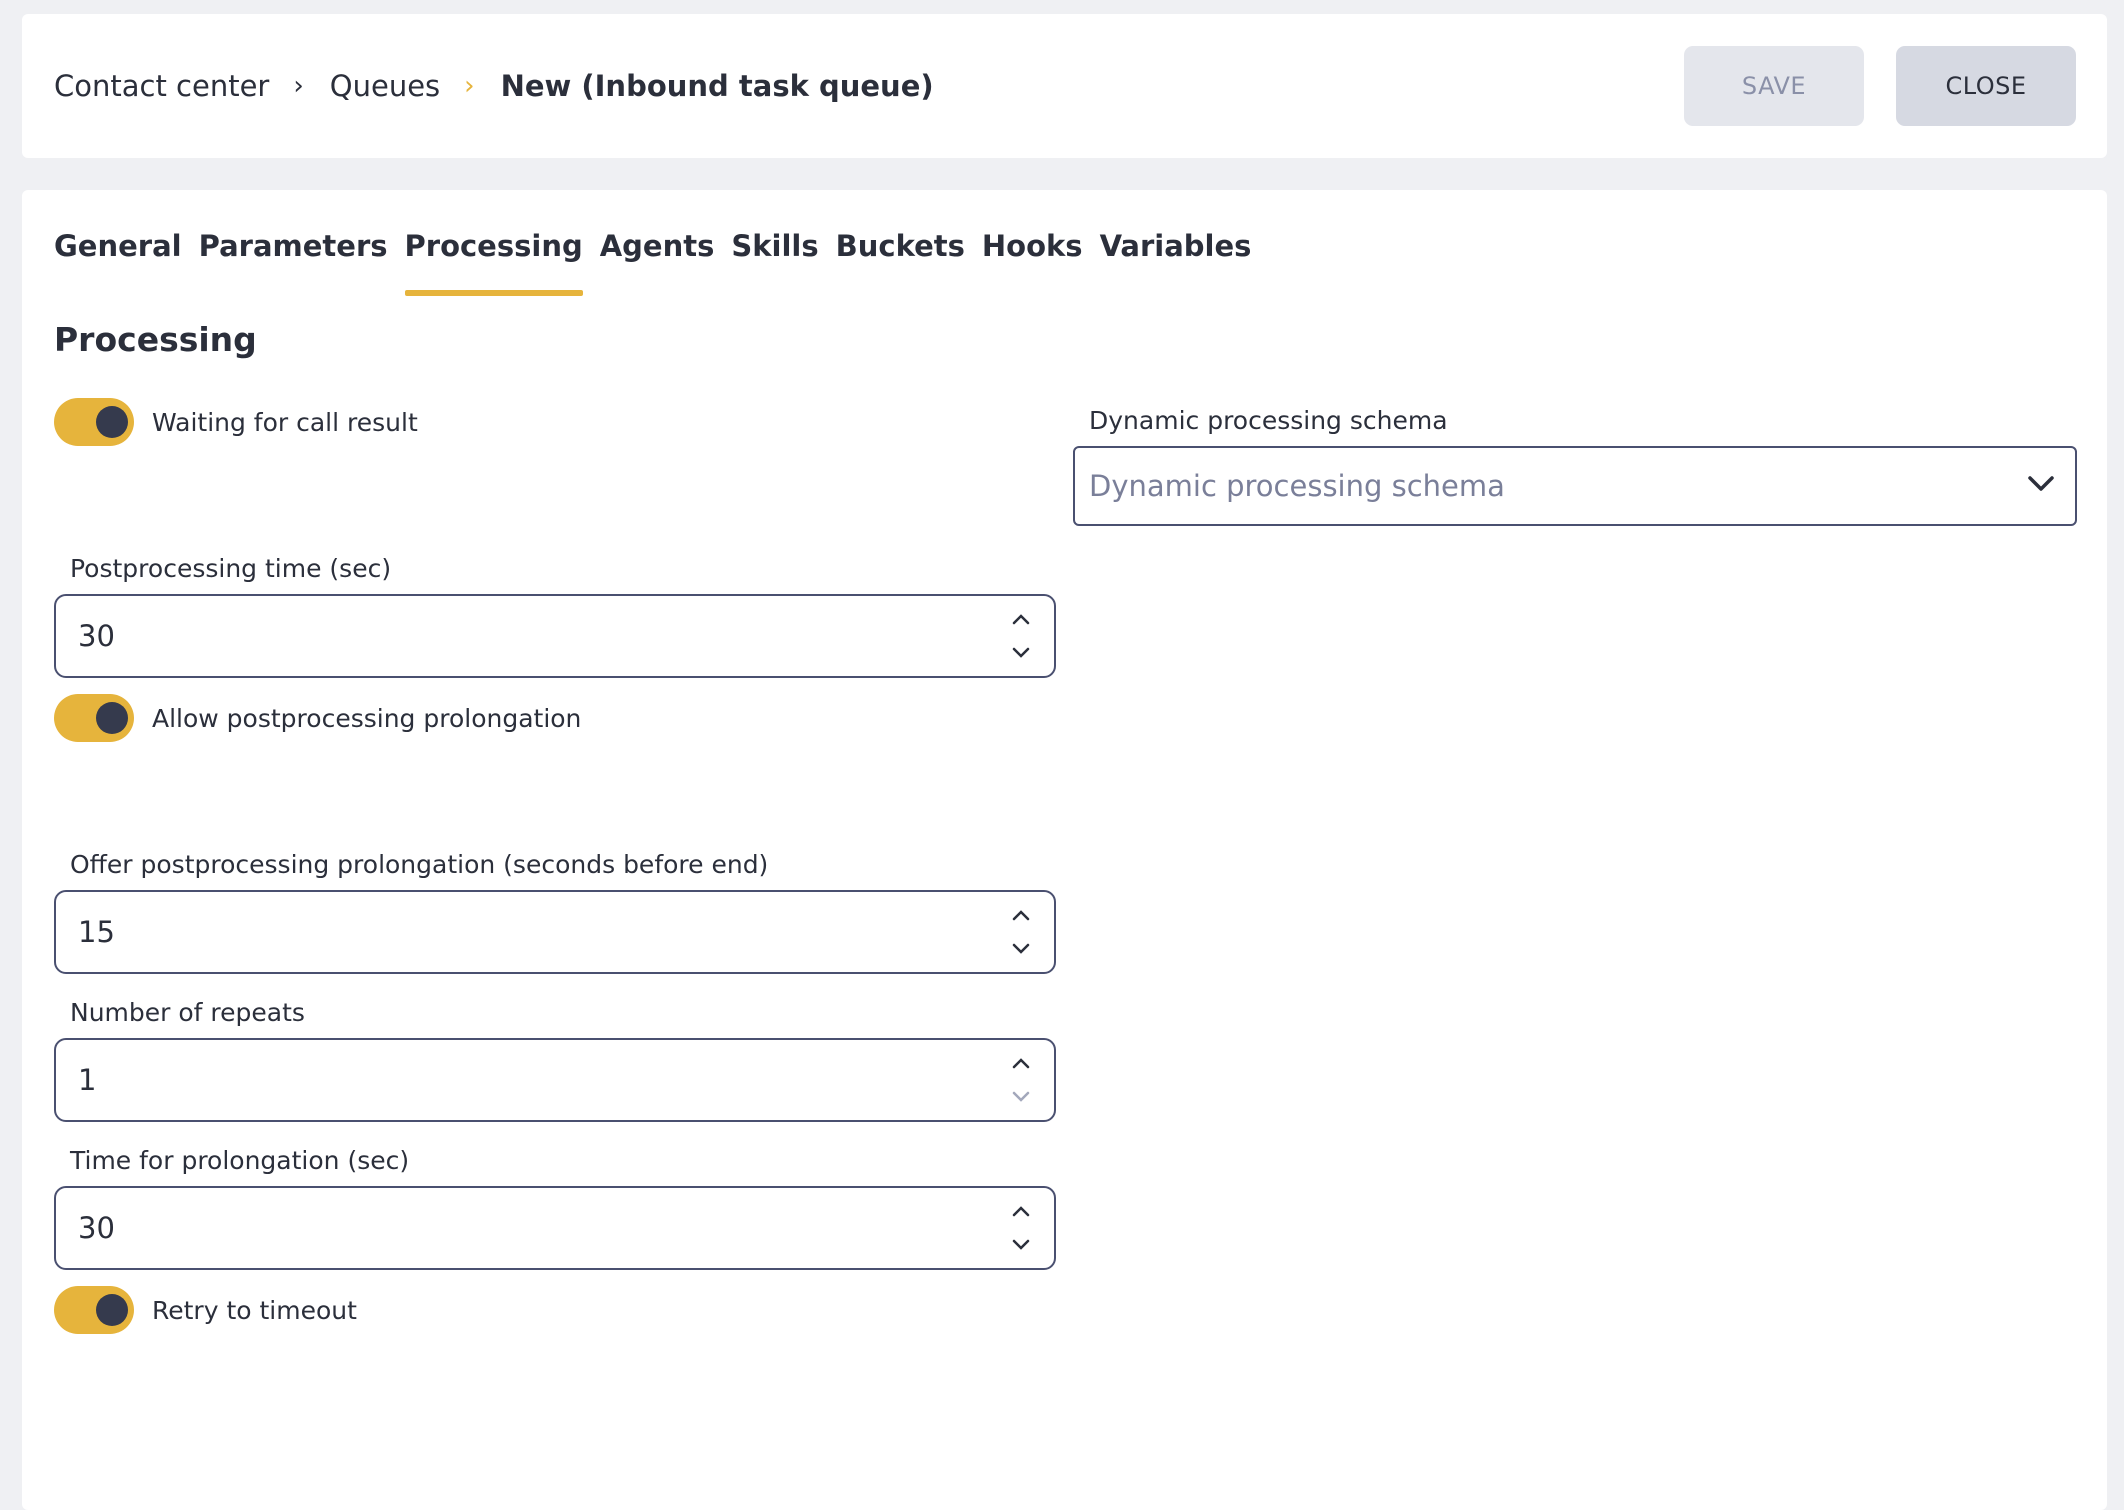  Describe the element at coordinates (1268, 420) in the screenshot. I see `dynamic-schema-label: Dynamic processing schema` at that location.